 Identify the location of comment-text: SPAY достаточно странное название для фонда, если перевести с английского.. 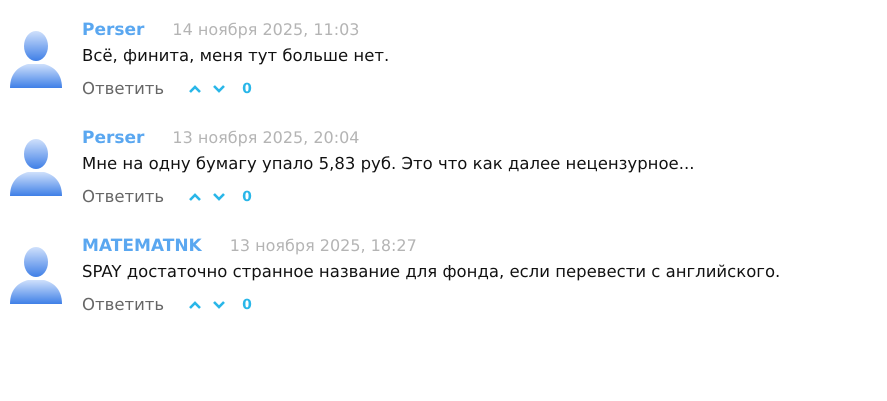
(431, 271).